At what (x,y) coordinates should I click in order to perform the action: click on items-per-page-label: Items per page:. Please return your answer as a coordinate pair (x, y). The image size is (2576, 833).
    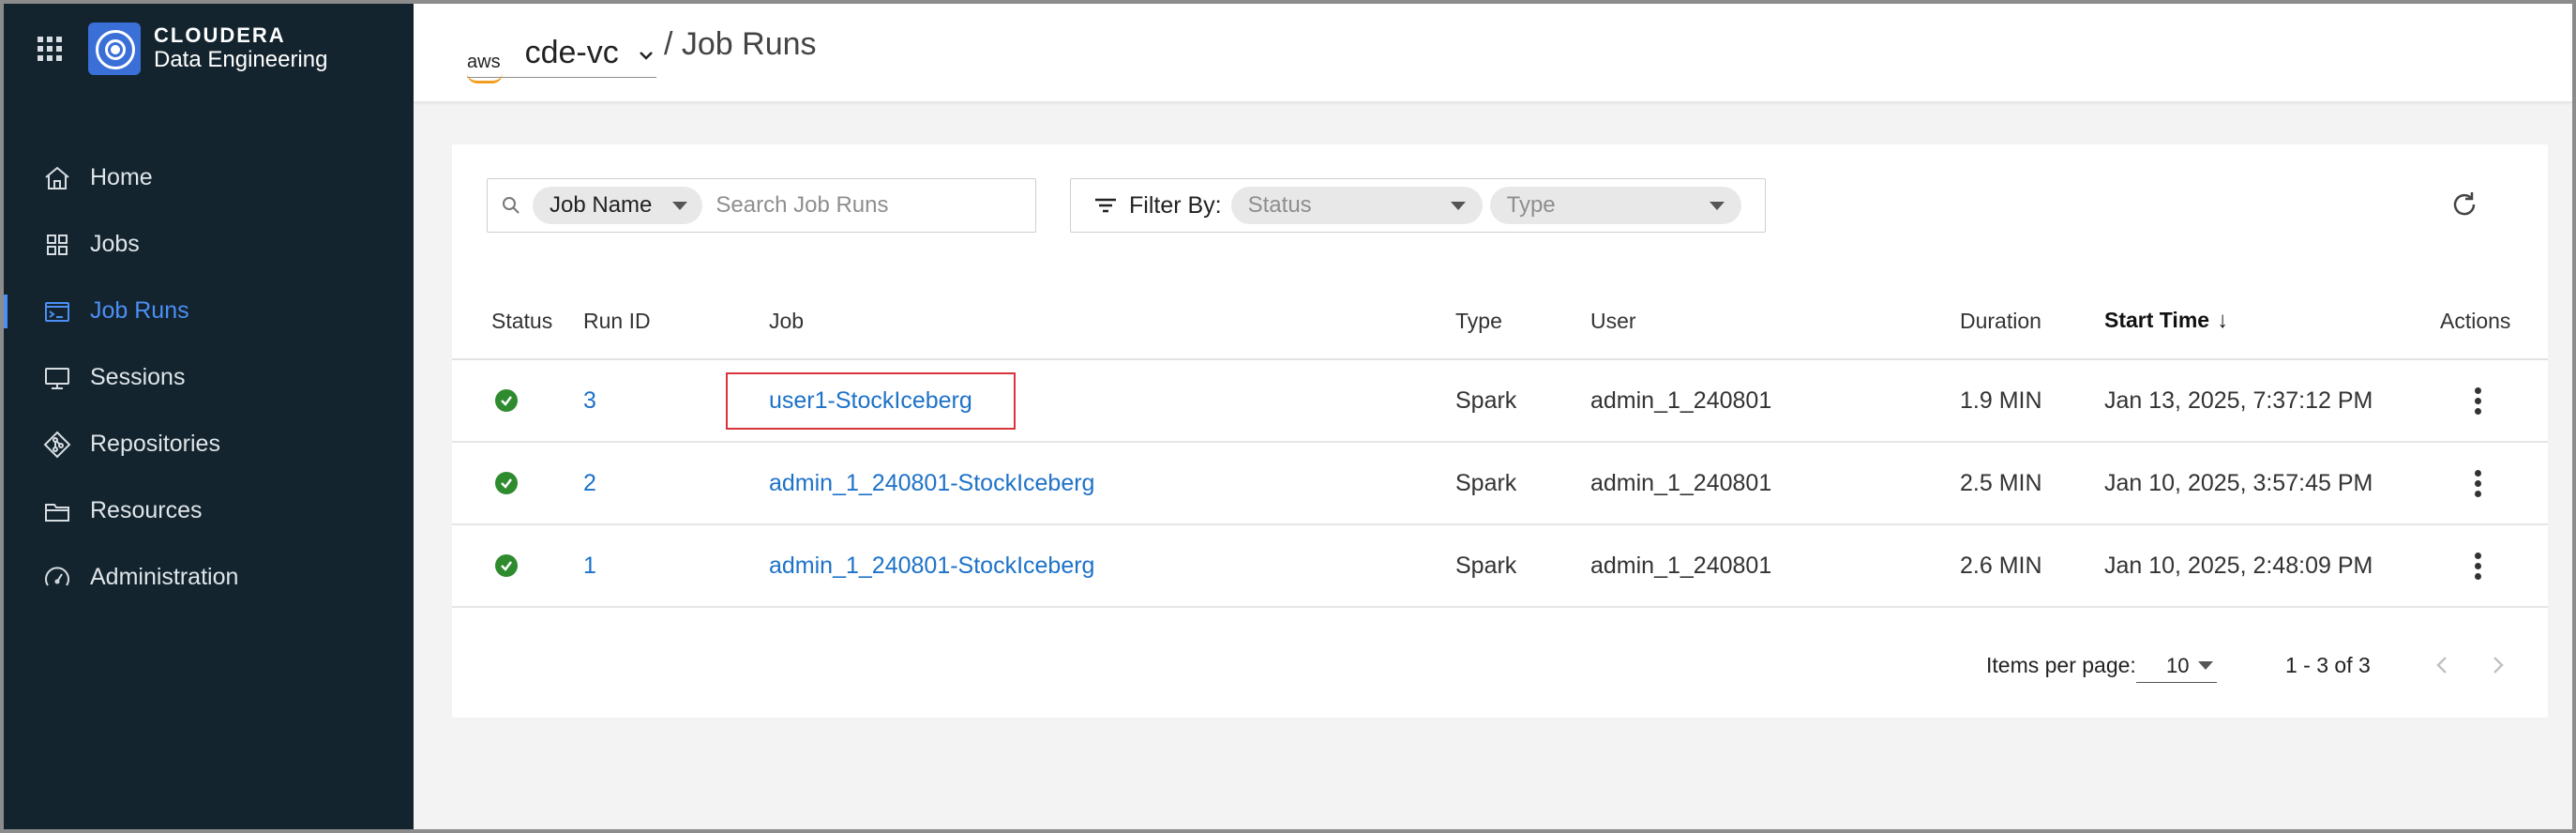
    Looking at the image, I should click on (2061, 665).